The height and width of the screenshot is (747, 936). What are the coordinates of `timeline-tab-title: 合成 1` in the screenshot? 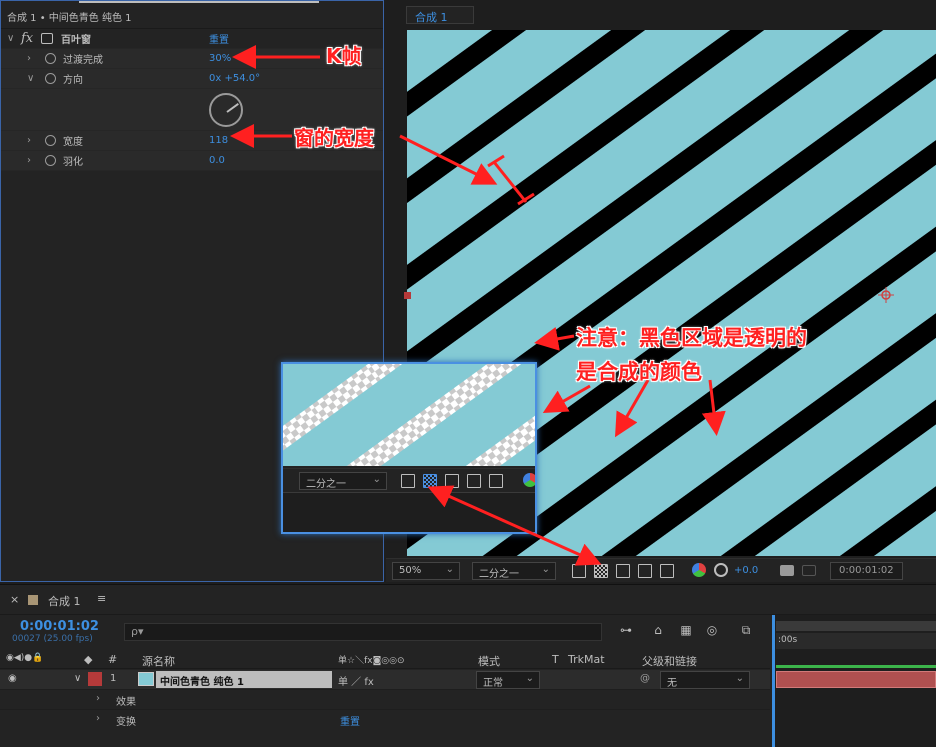 It's located at (64, 601).